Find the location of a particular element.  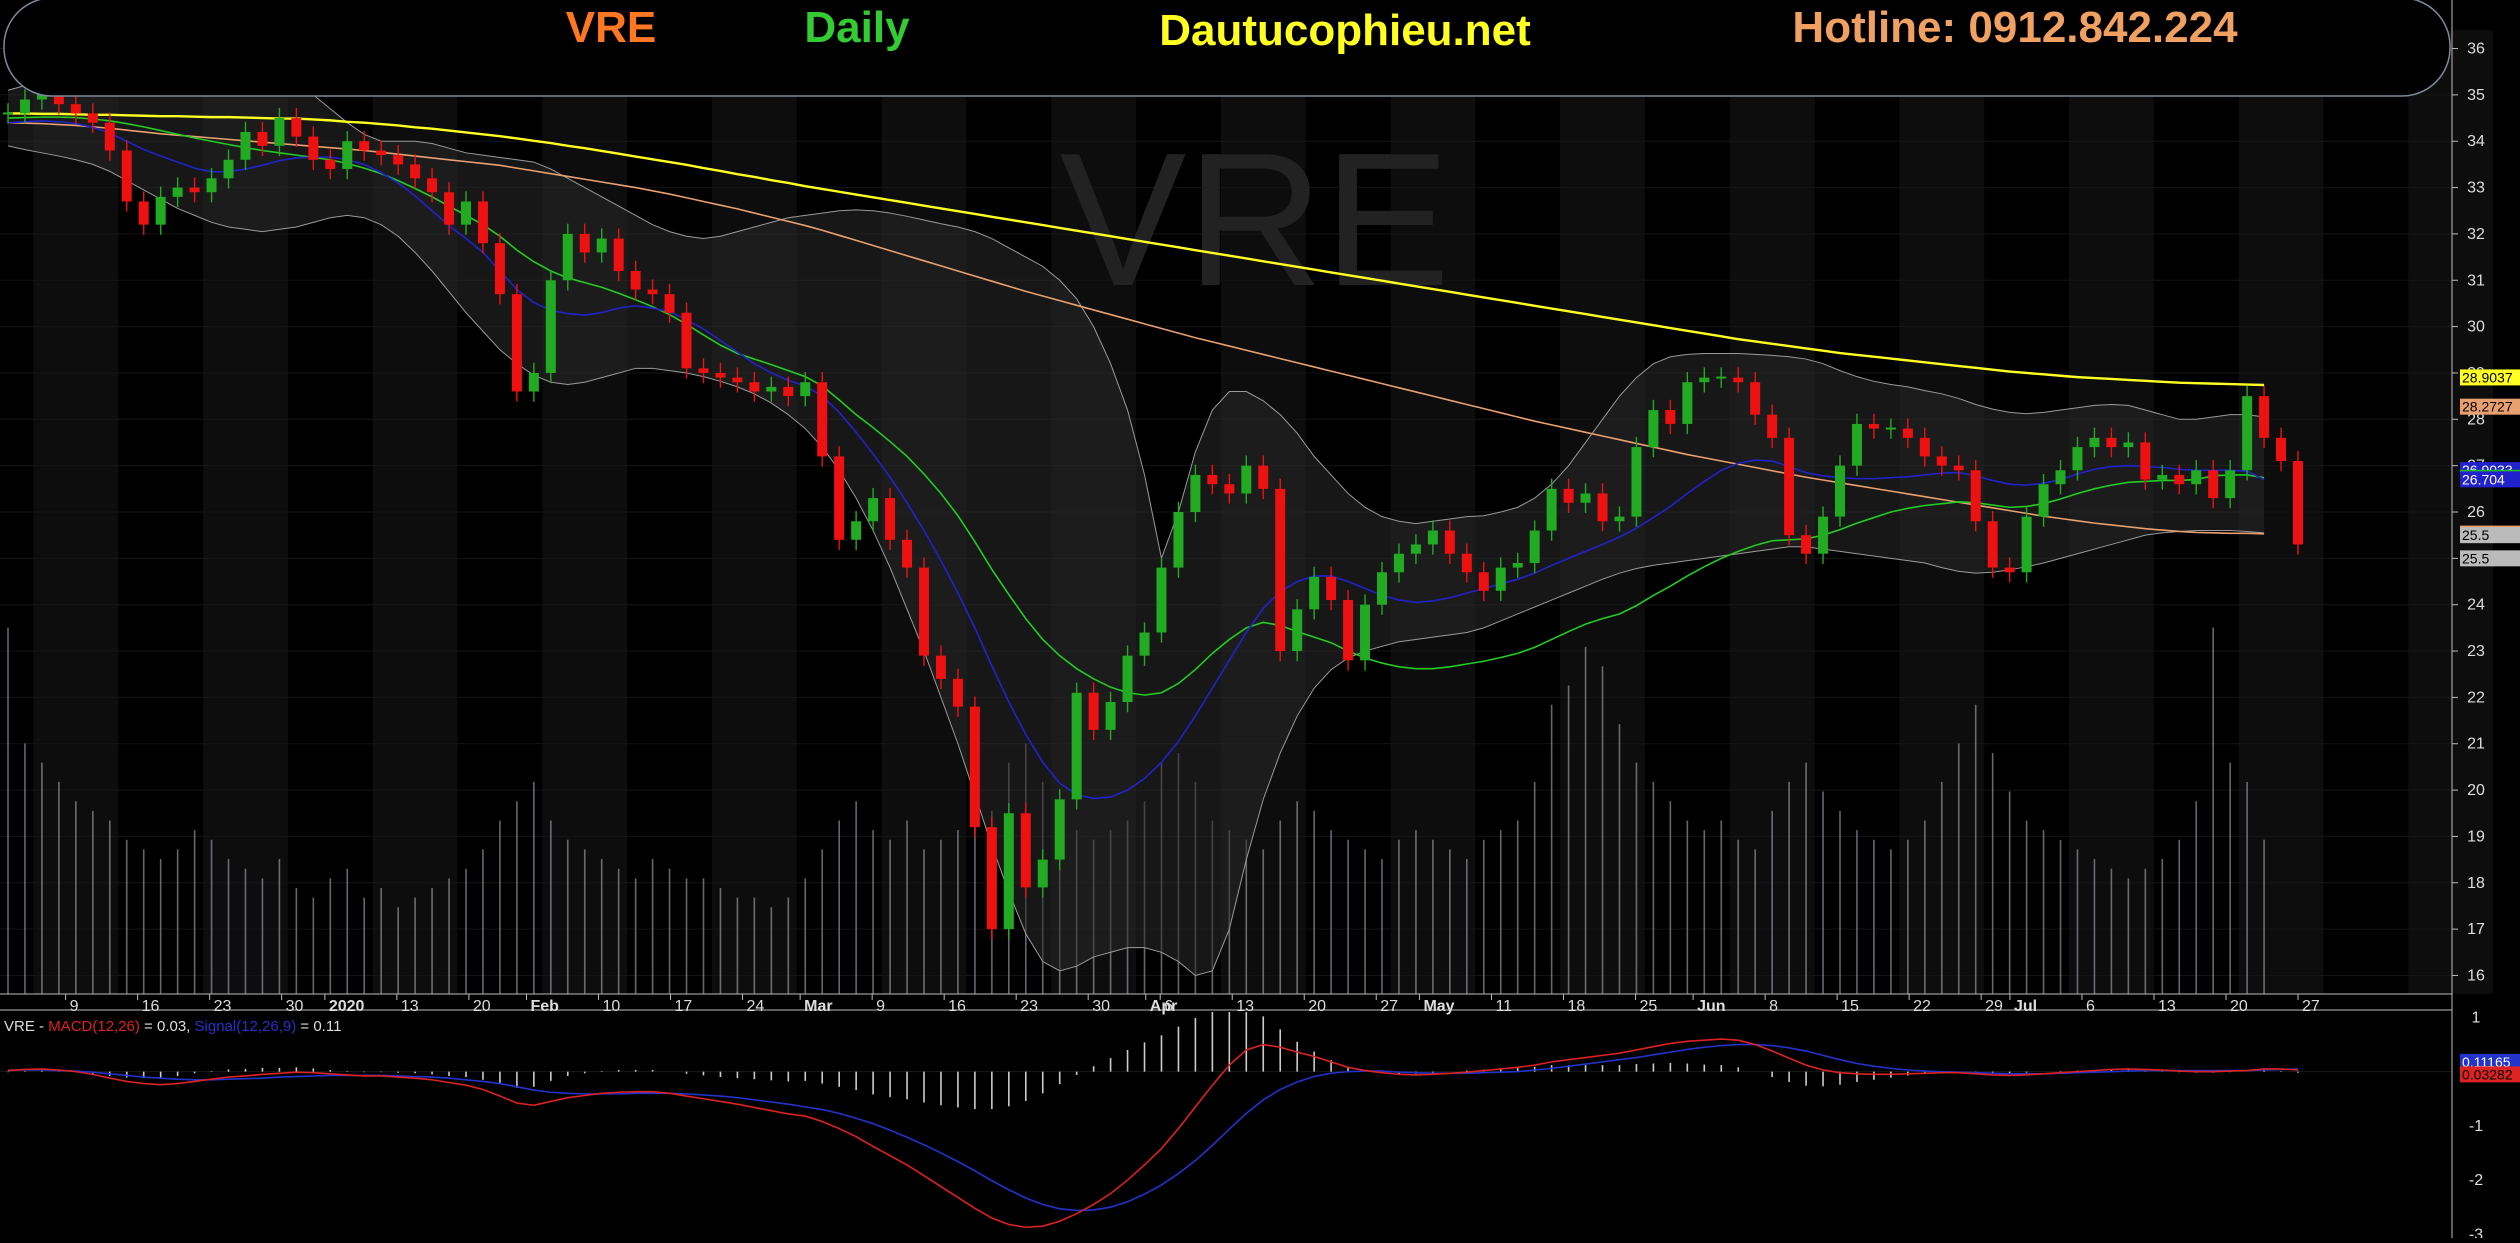

y-tick-label: 23 is located at coordinates (2476, 651).